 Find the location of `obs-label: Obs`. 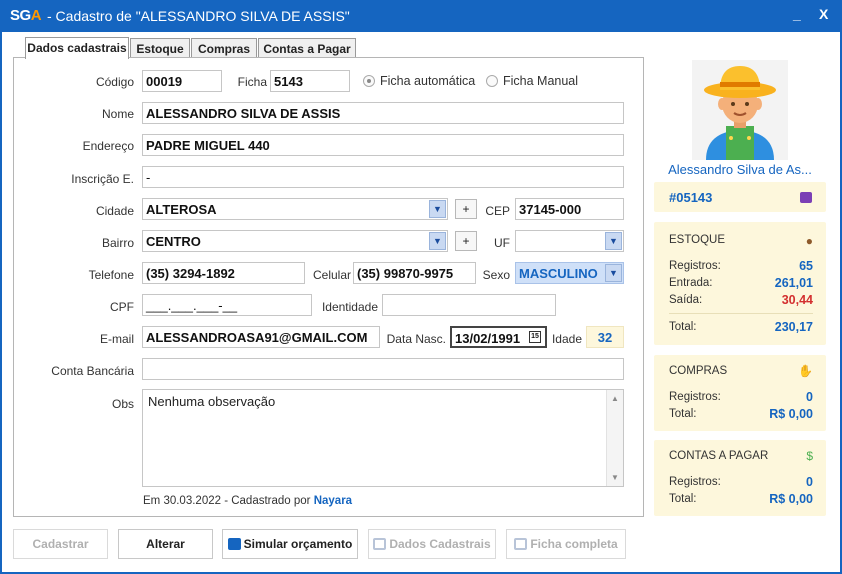

obs-label: Obs is located at coordinates (122, 404).